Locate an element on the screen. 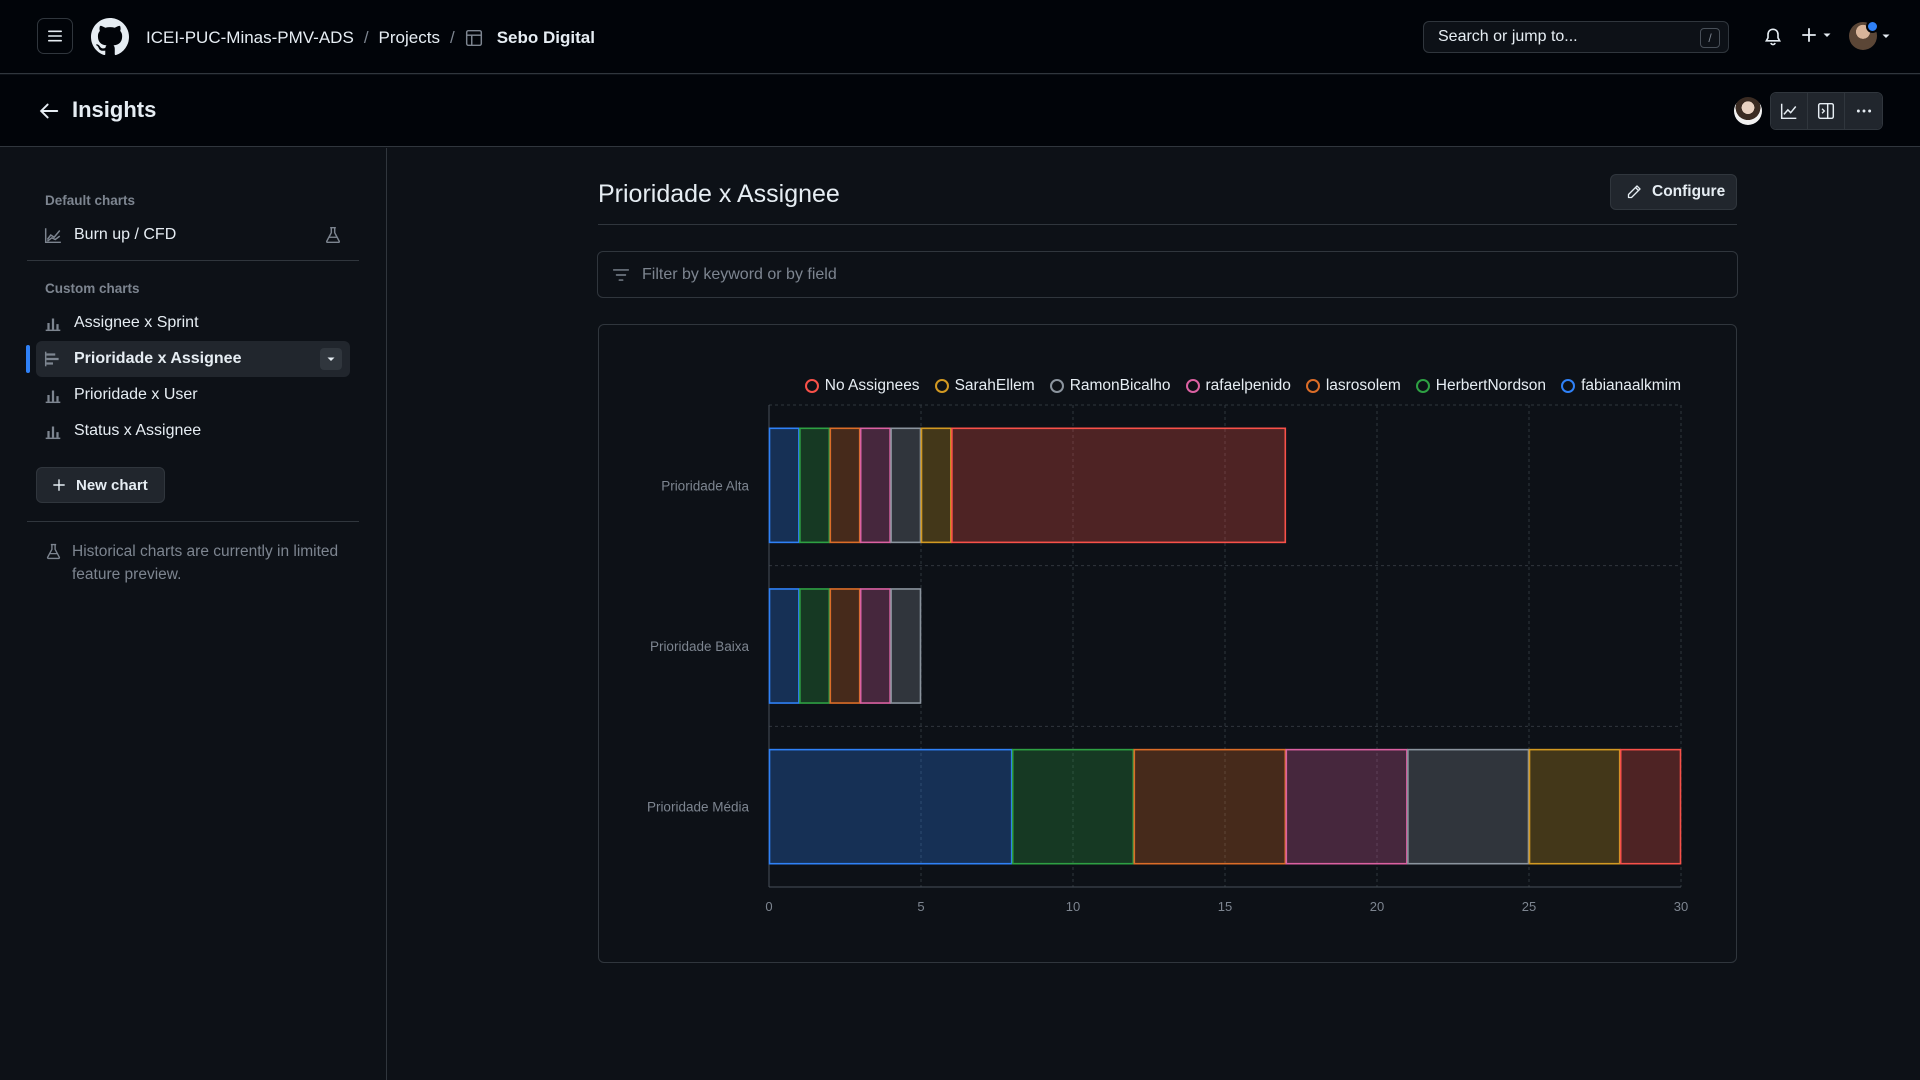  more-options-button is located at coordinates (1863, 111).